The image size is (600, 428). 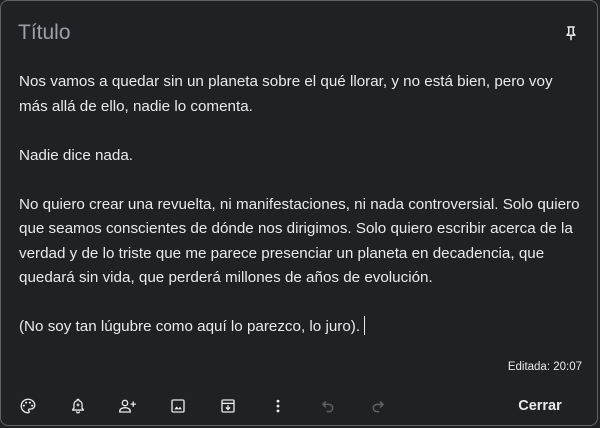 What do you see at coordinates (76, 155) in the screenshot?
I see `note-paragraph: Nadie dice nada.` at bounding box center [76, 155].